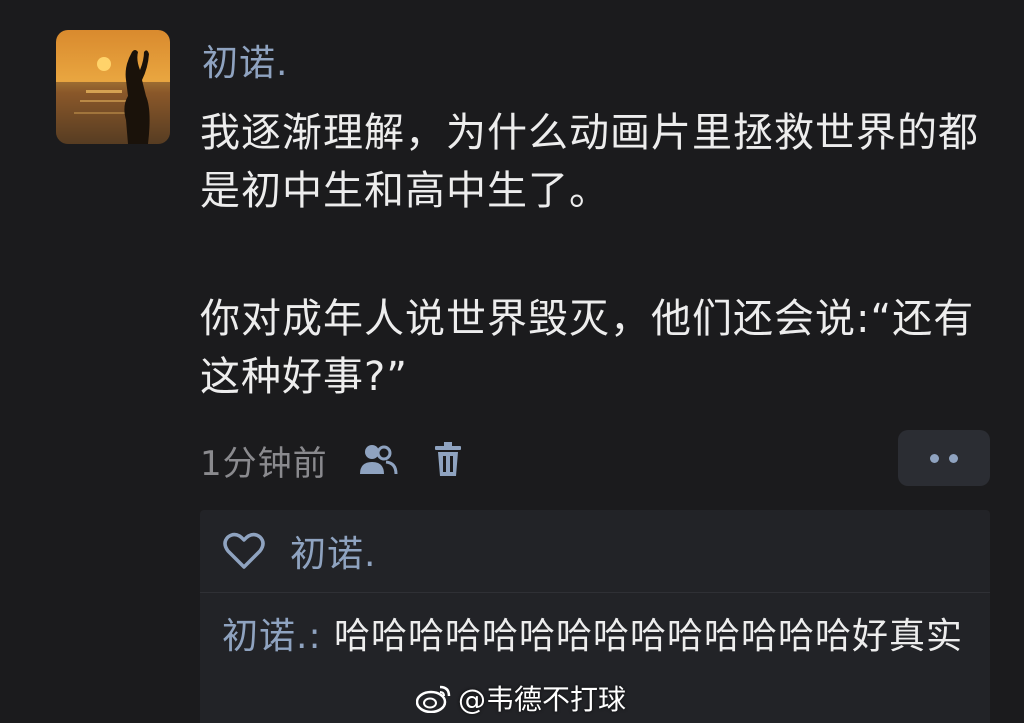 Image resolution: width=1024 pixels, height=723 pixels. What do you see at coordinates (642, 636) in the screenshot?
I see `comment-text: 哈哈哈哈哈哈哈哈哈哈哈哈哈哈好真实` at bounding box center [642, 636].